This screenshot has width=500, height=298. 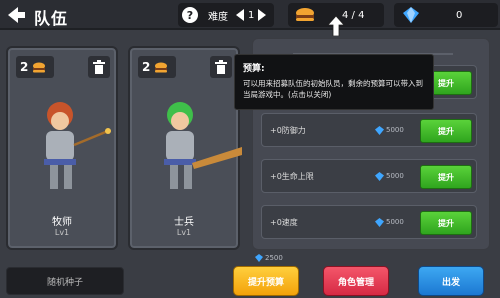 What do you see at coordinates (184, 222) in the screenshot?
I see `unit-name: 士兵` at bounding box center [184, 222].